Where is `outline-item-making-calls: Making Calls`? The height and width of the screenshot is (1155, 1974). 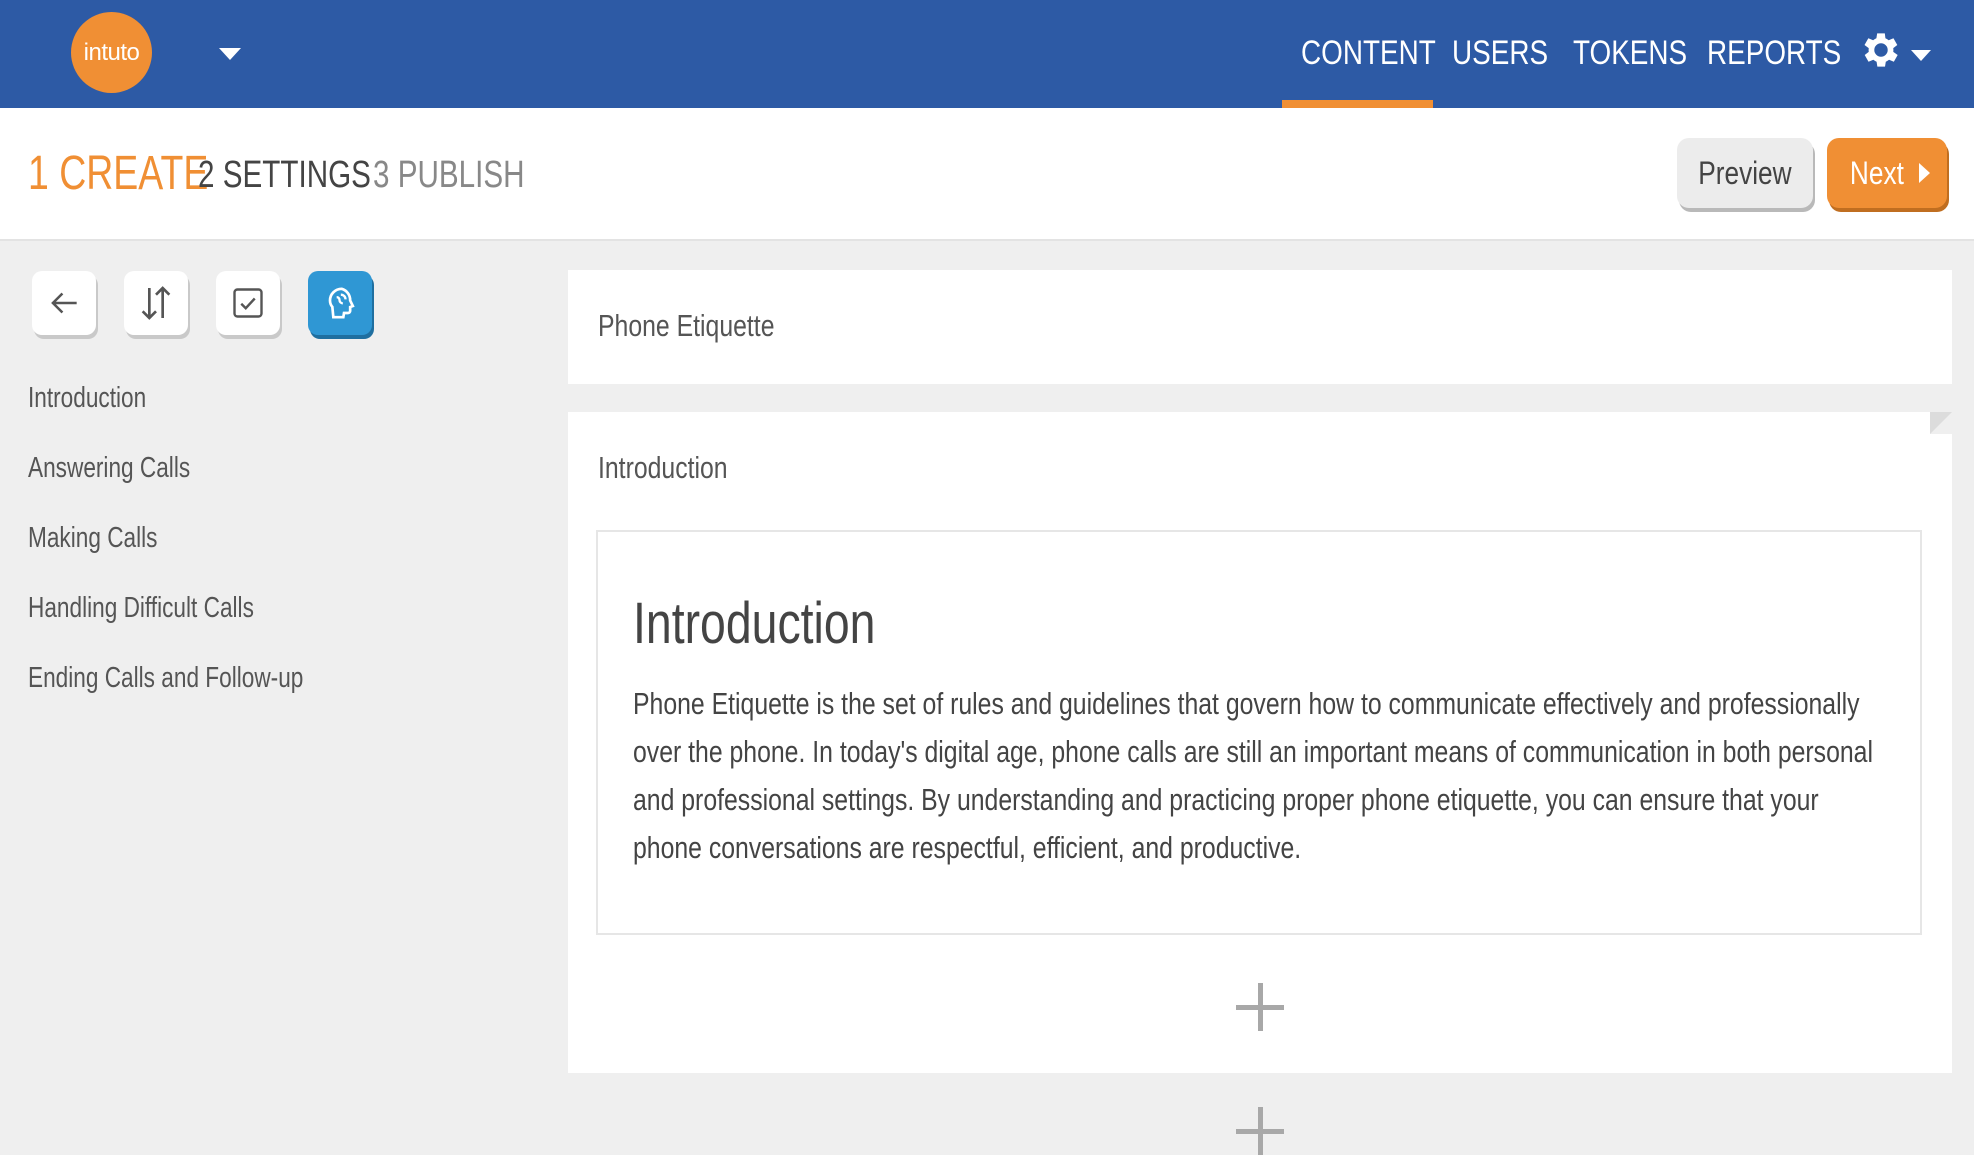 outline-item-making-calls: Making Calls is located at coordinates (92, 538).